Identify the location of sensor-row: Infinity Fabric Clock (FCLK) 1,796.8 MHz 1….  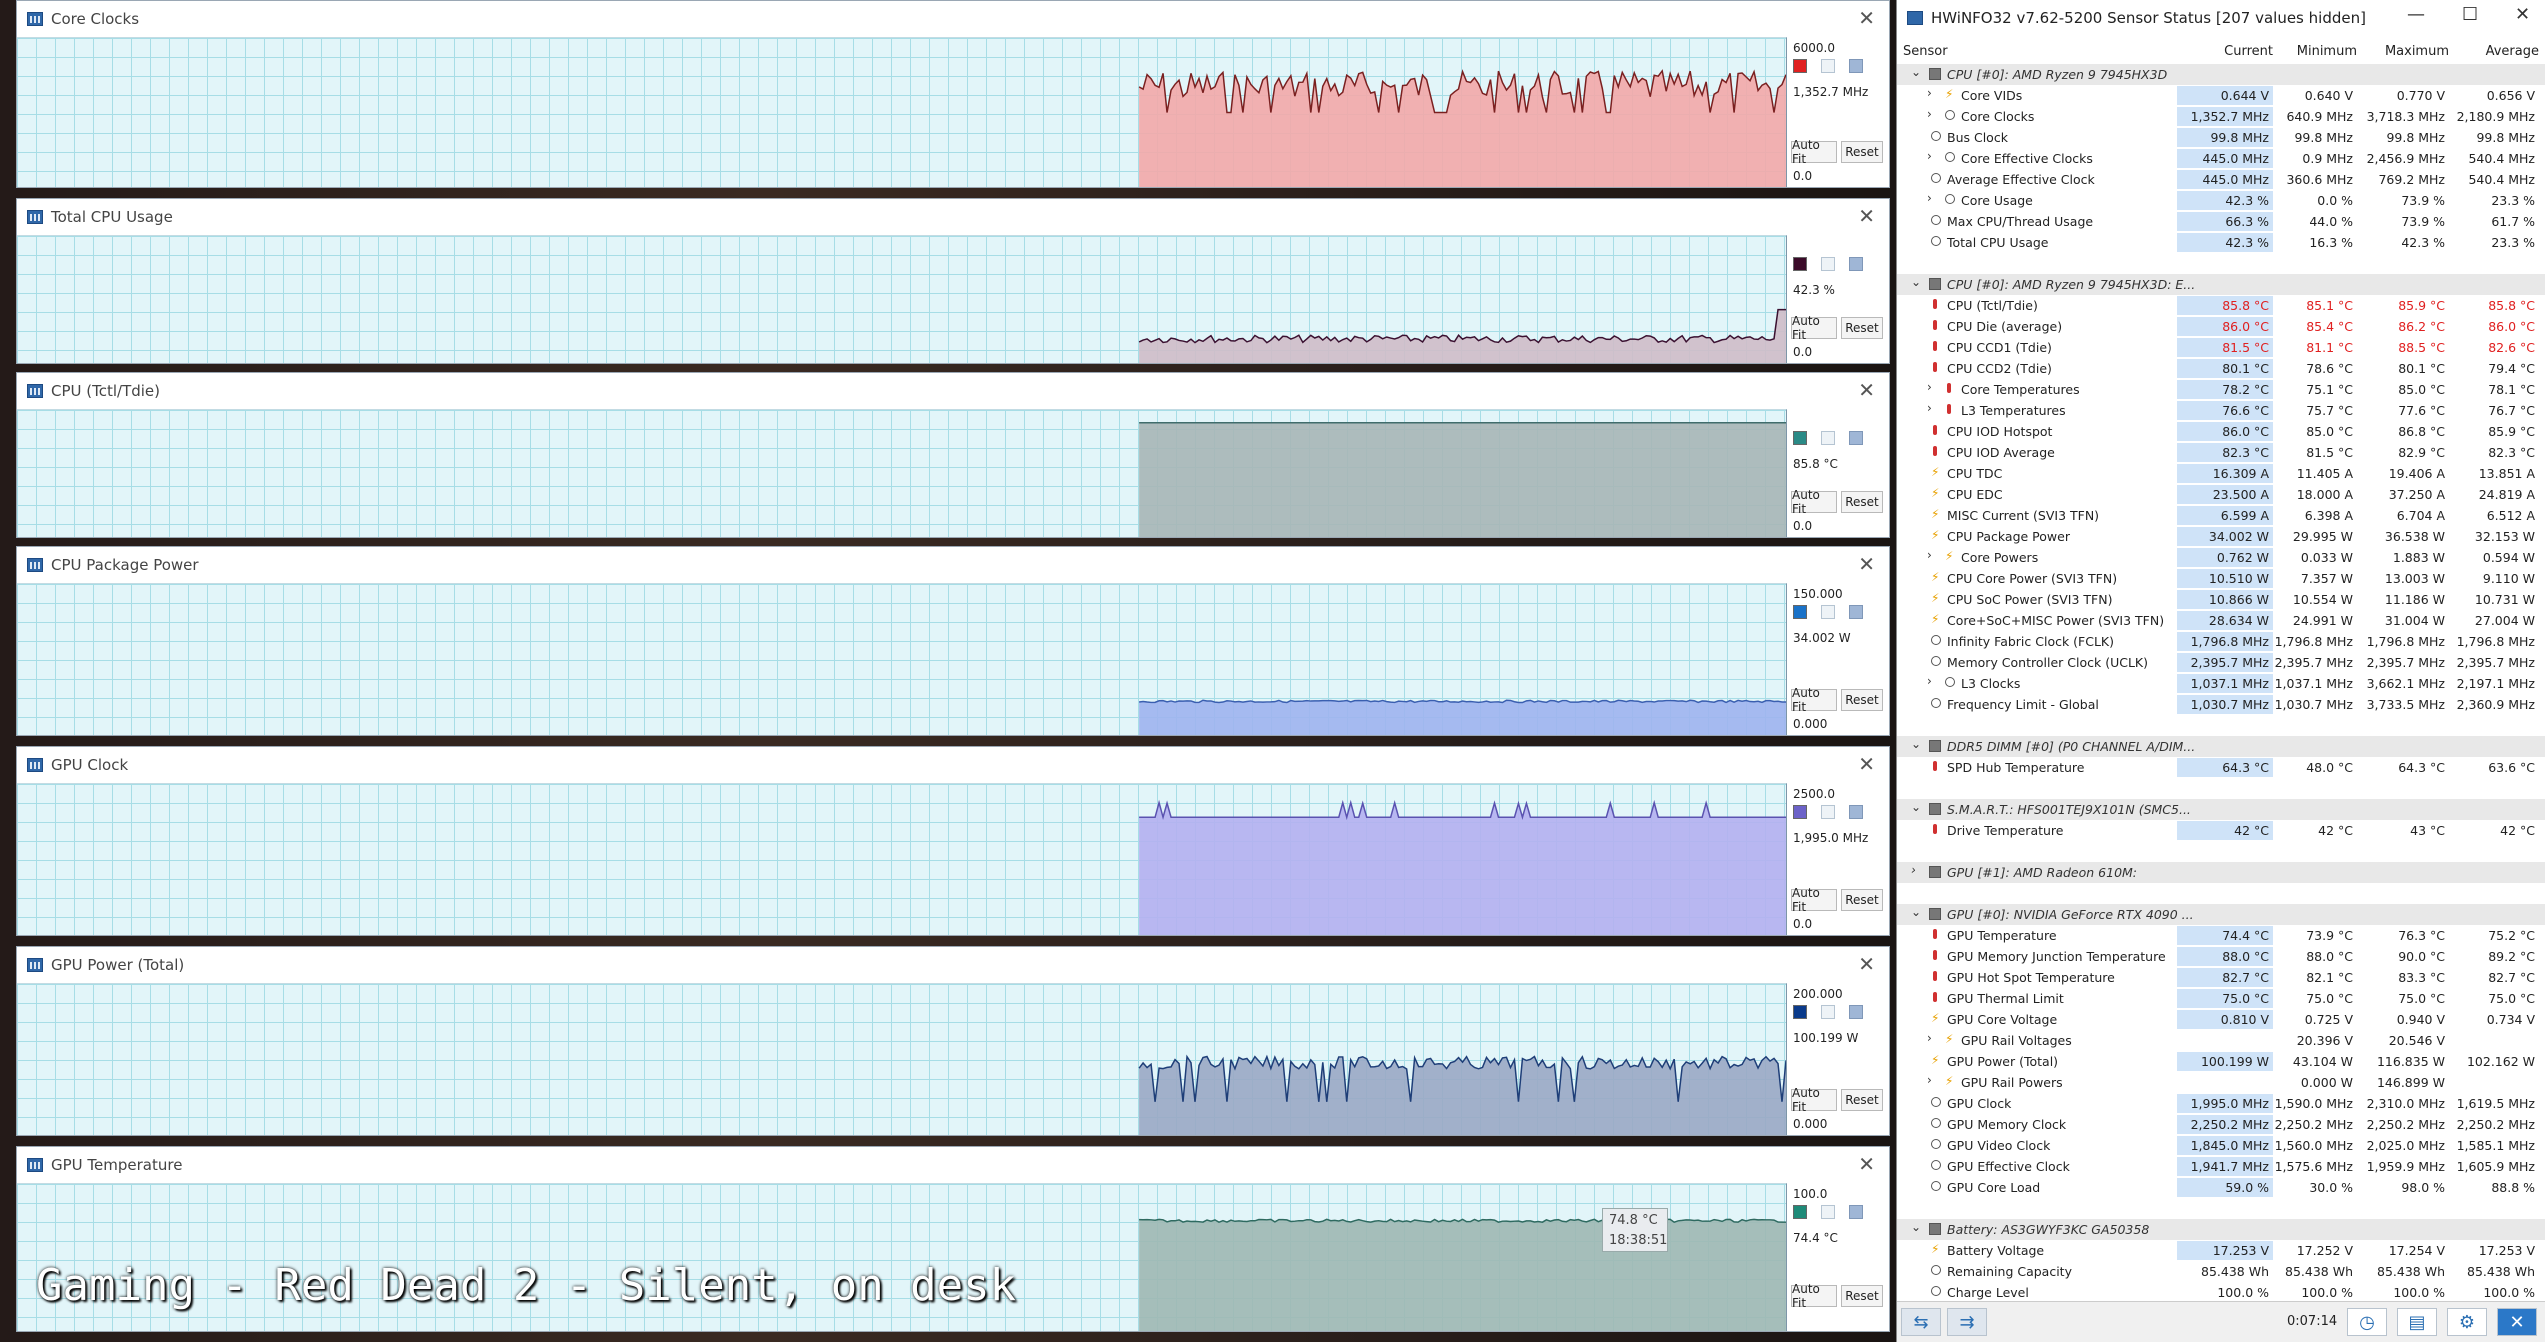
(2221, 641).